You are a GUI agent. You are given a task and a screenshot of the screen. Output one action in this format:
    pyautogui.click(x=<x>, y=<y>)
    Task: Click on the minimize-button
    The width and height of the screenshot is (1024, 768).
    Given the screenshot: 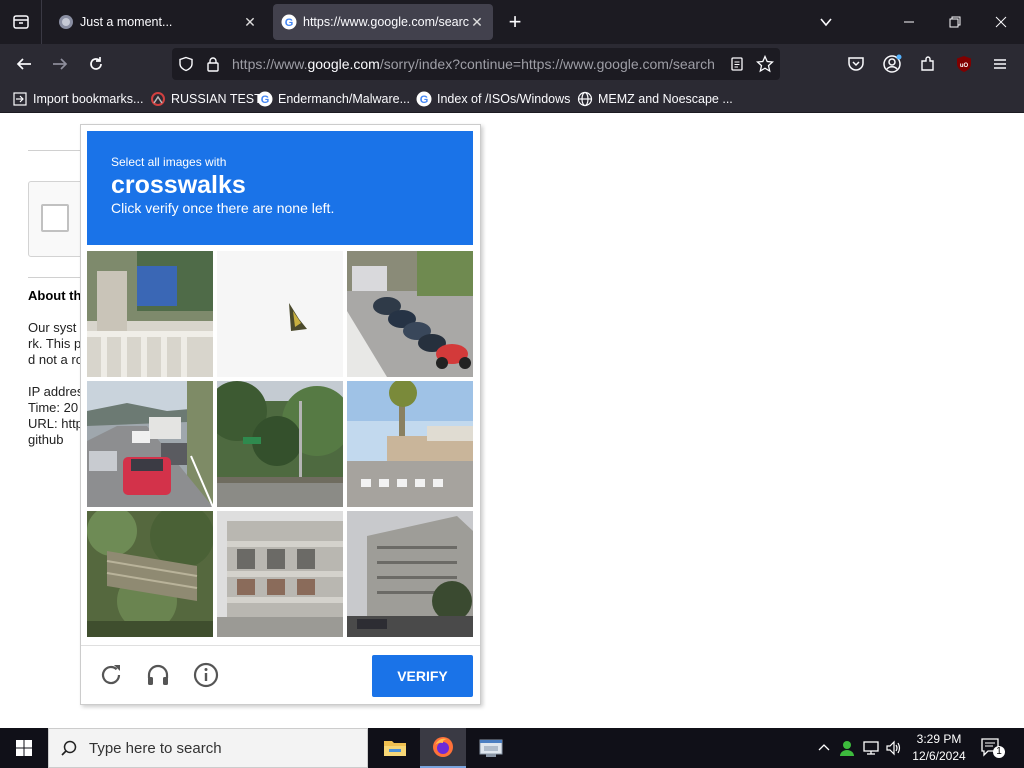 What is the action you would take?
    pyautogui.click(x=909, y=22)
    